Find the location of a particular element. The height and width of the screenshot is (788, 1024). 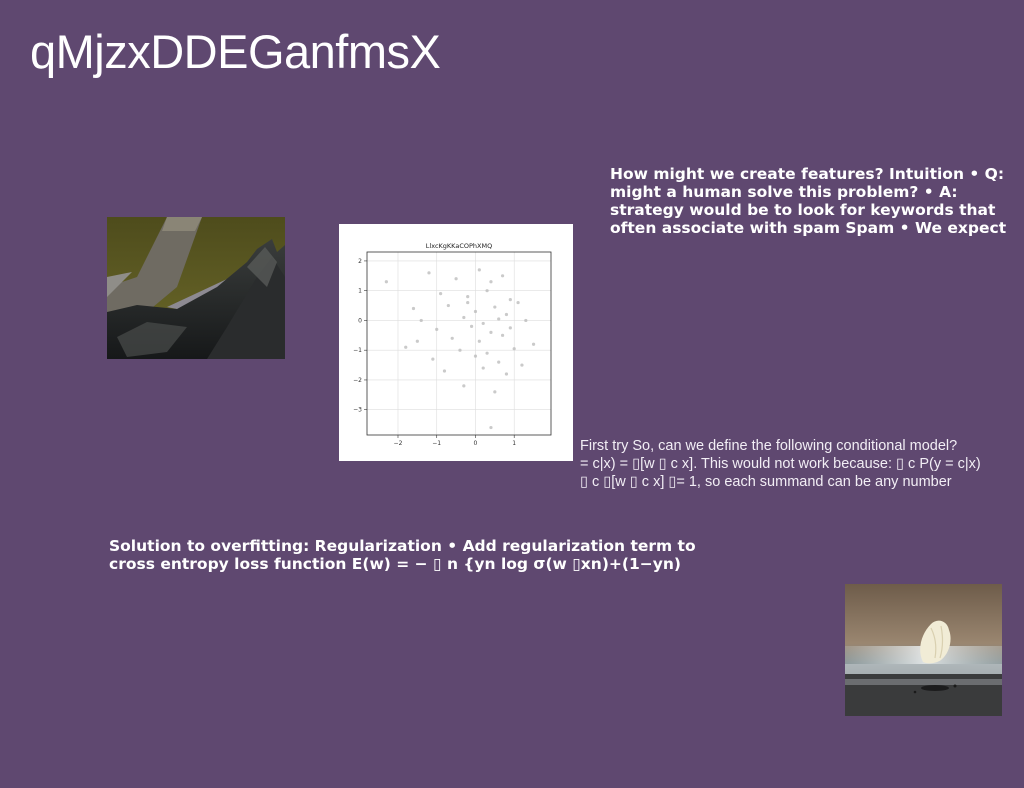

chart-title: LlxcKgKKaCOPhXMQ is located at coordinates (459, 246).